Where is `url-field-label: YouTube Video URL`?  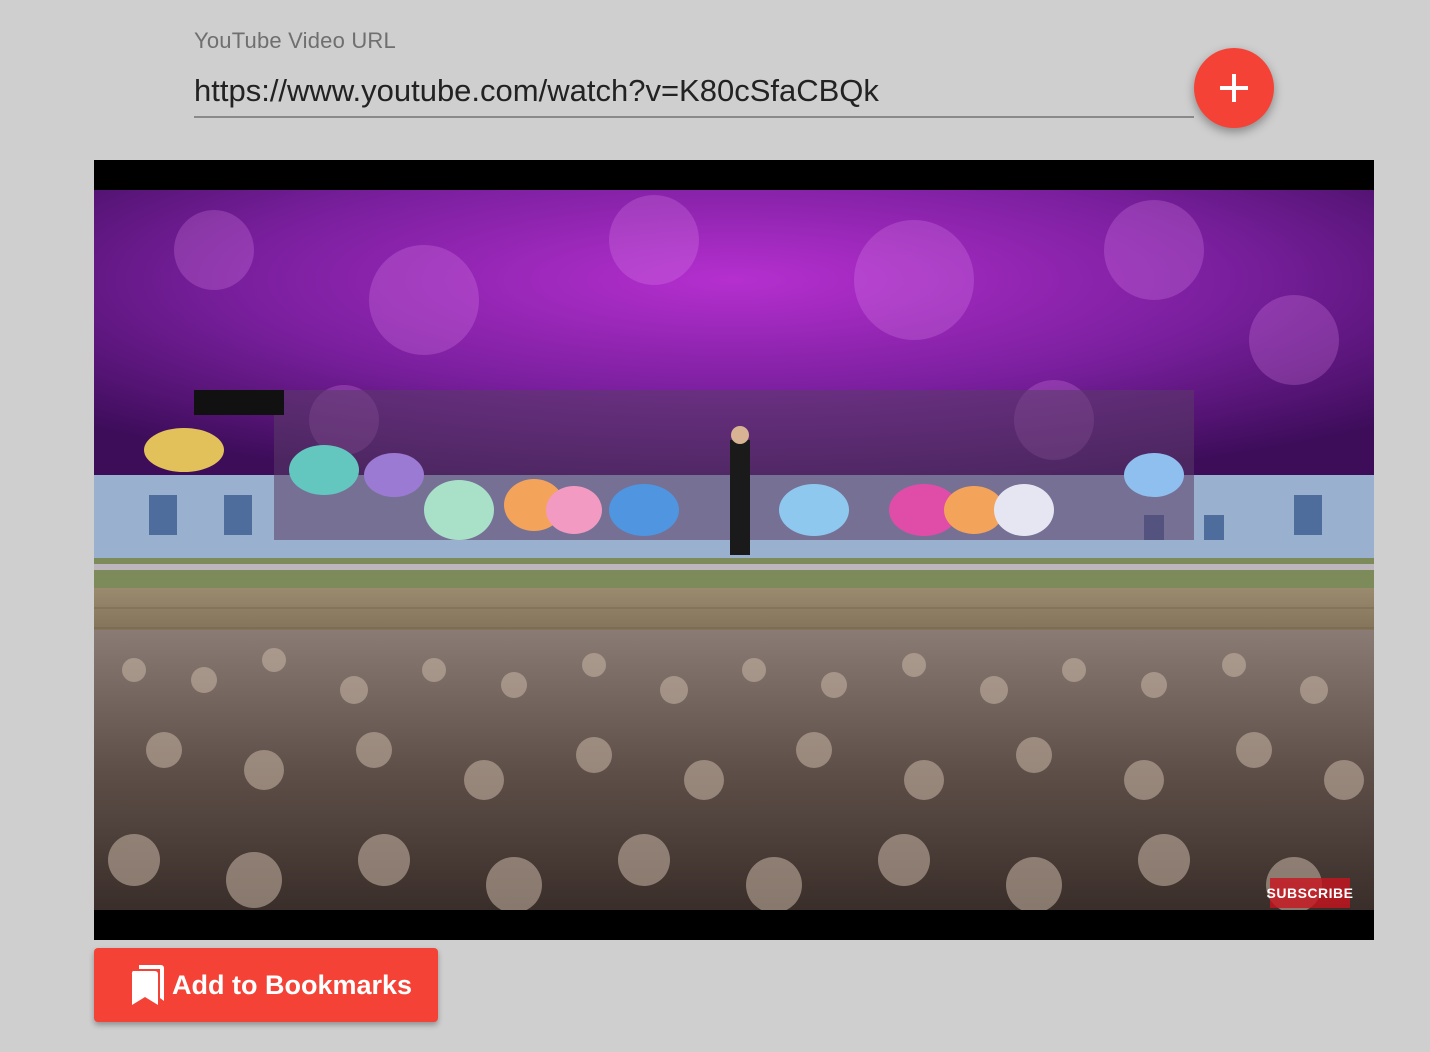 url-field-label: YouTube Video URL is located at coordinates (295, 40).